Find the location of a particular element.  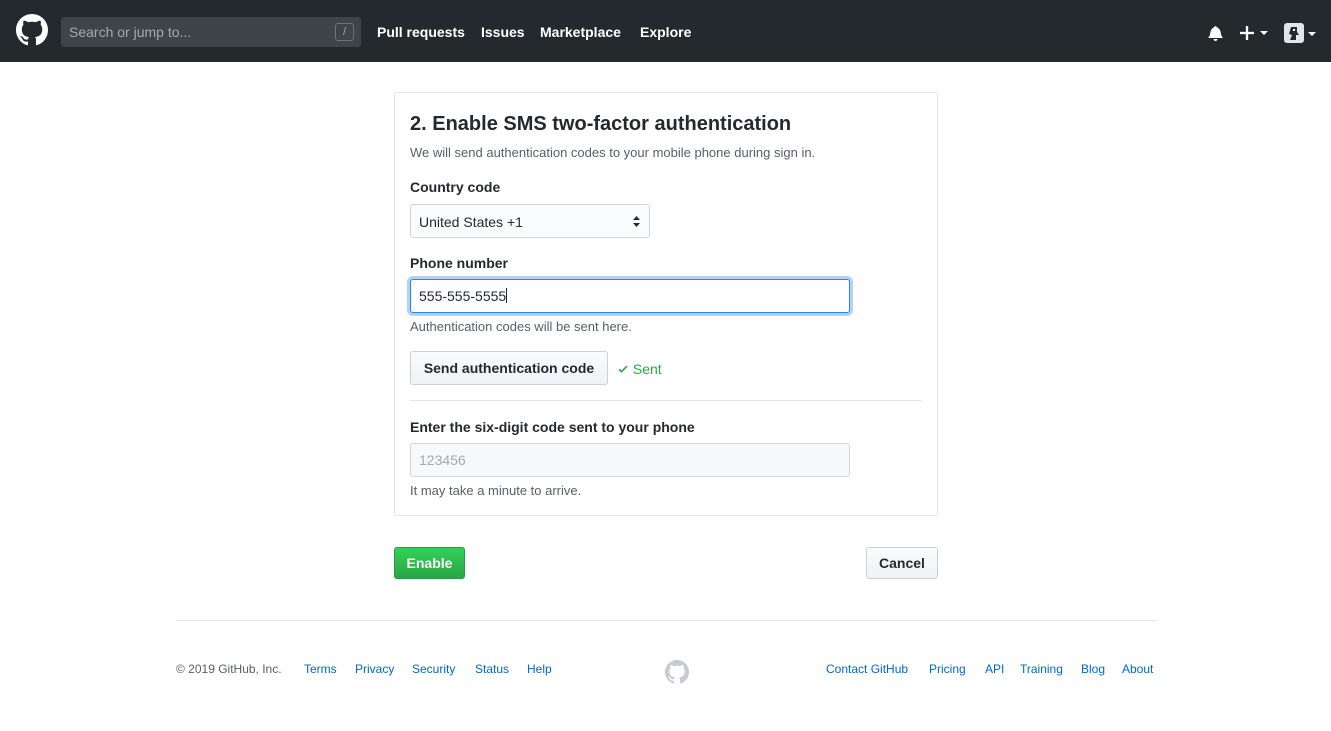

nav-pull-requests: Pull requests is located at coordinates (421, 32).